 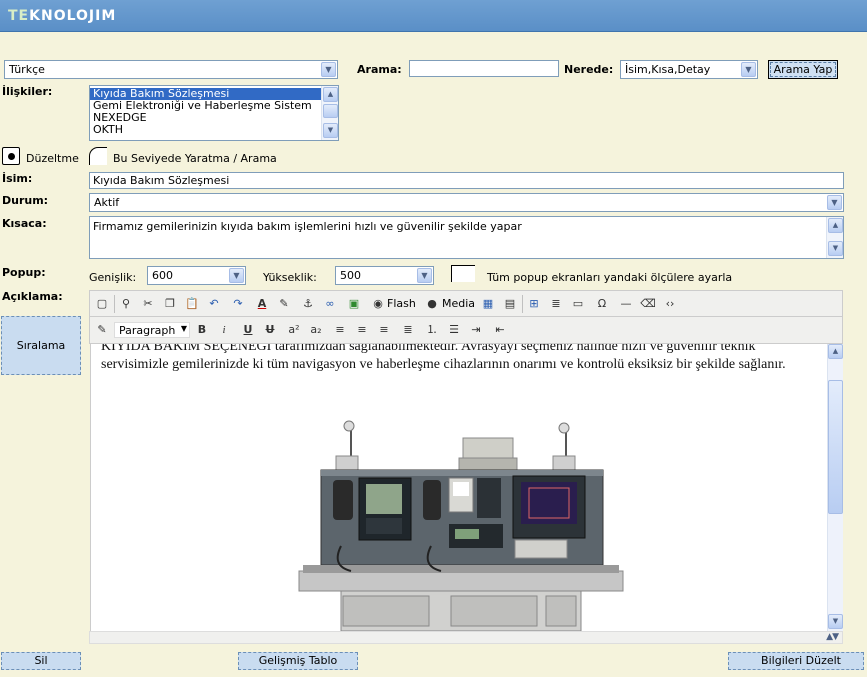 I want to click on create-radio, so click(x=98, y=156).